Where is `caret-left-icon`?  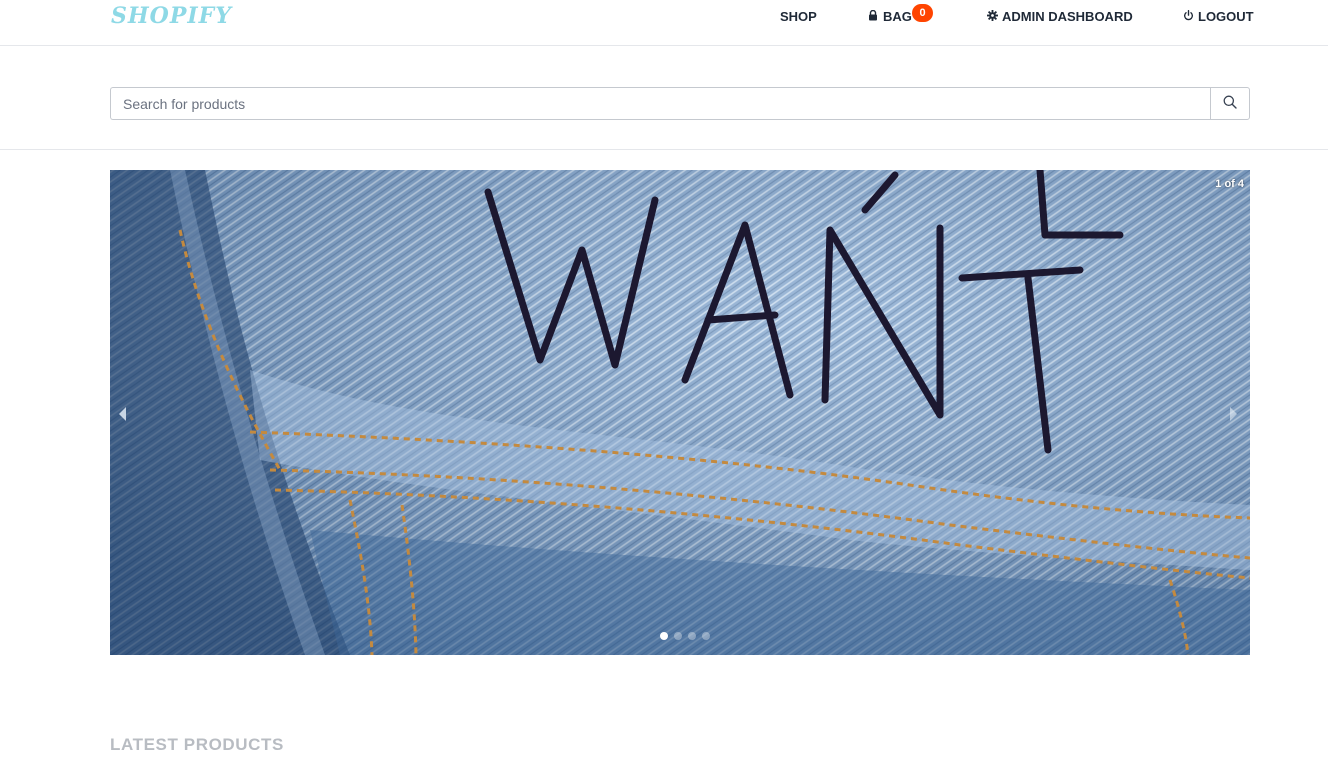 caret-left-icon is located at coordinates (123, 416).